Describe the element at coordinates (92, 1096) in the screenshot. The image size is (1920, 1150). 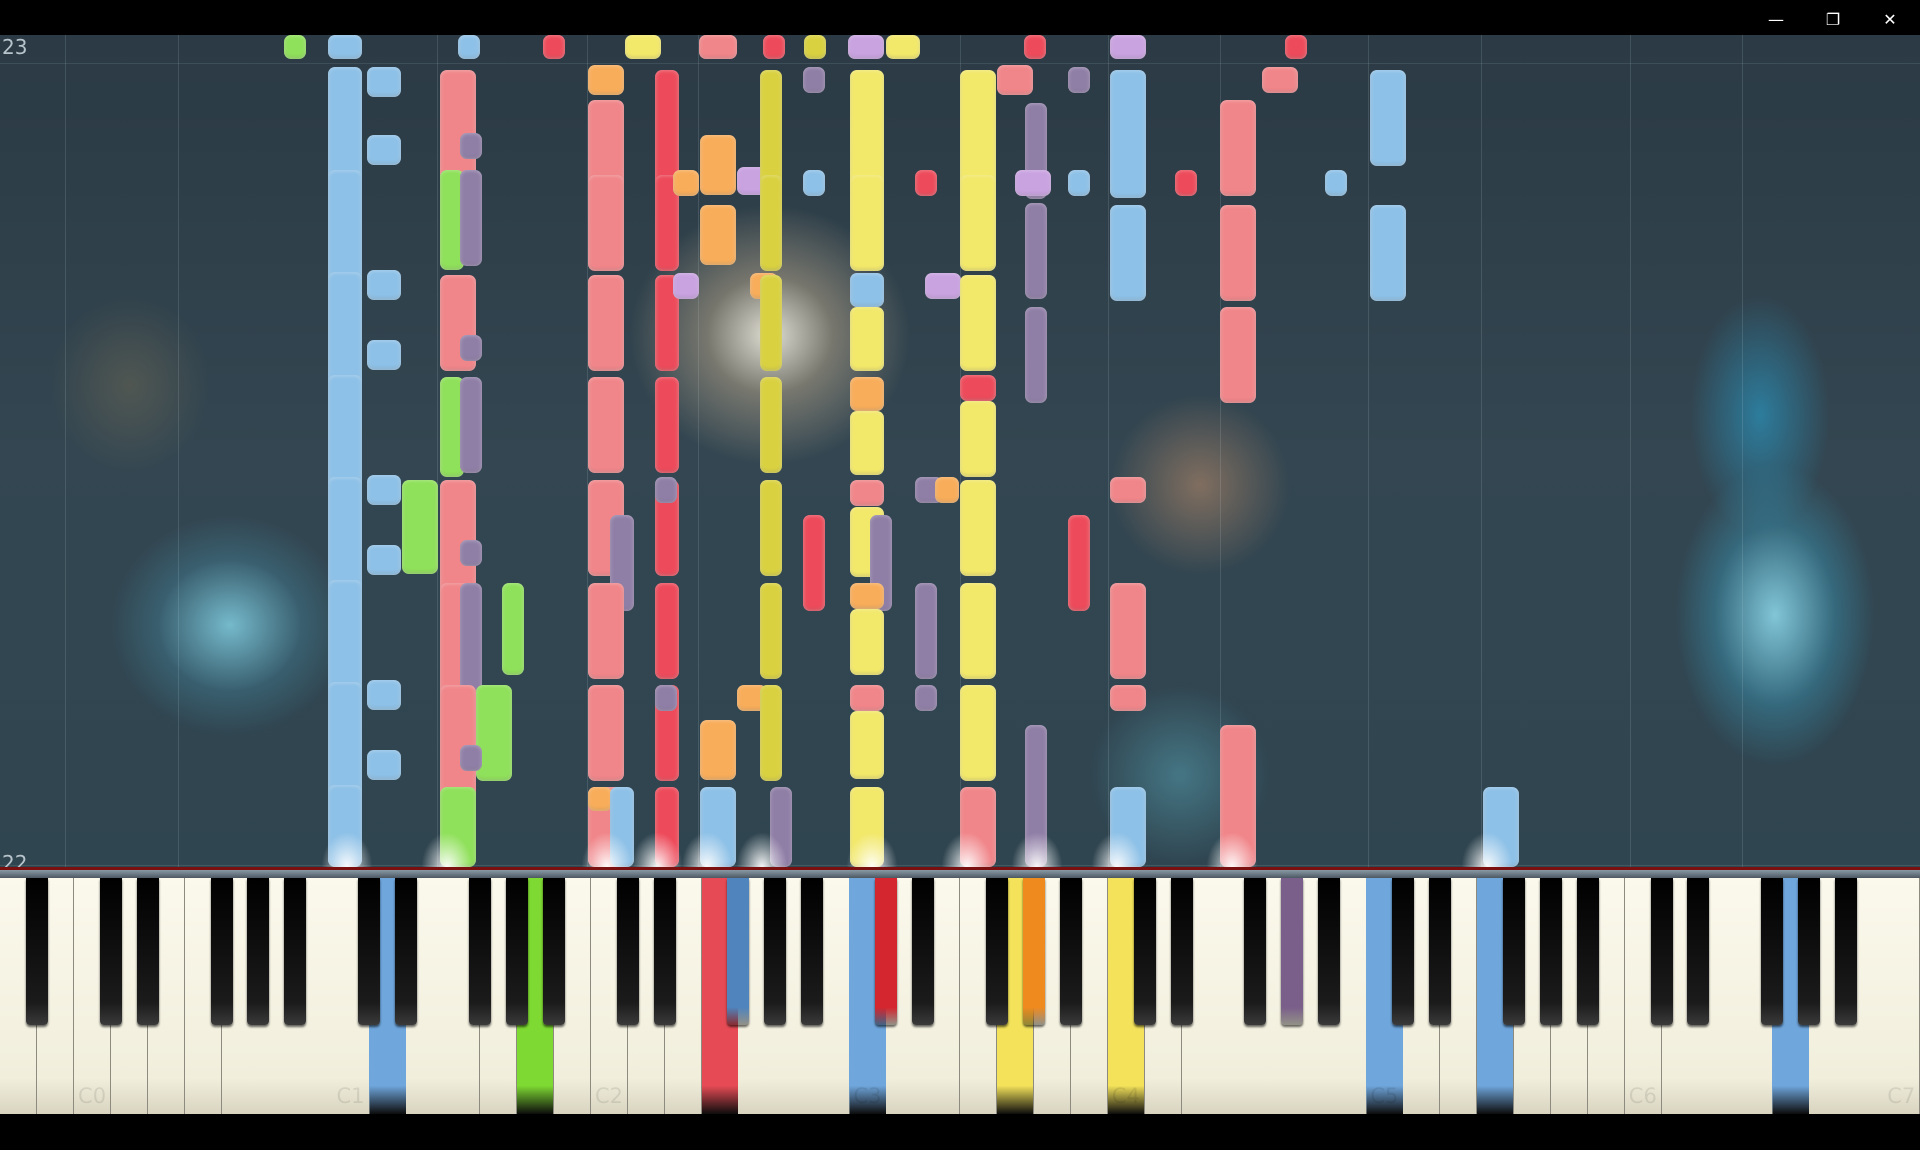
I see `octave-label: C0` at that location.